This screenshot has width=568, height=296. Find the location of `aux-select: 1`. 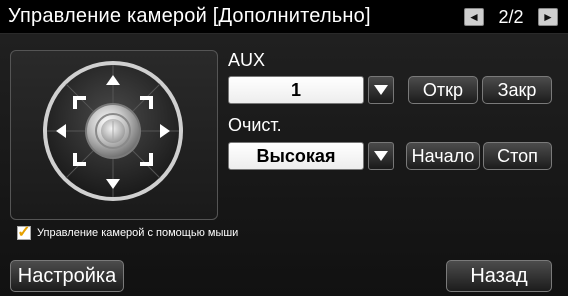

aux-select: 1 is located at coordinates (296, 90).